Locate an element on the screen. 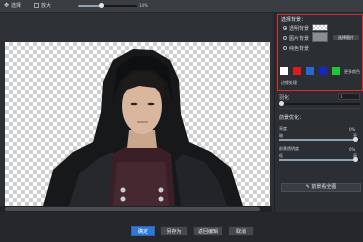 The image size is (363, 242). preview-full-button: ✎ 前景看全图 is located at coordinates (321, 187).